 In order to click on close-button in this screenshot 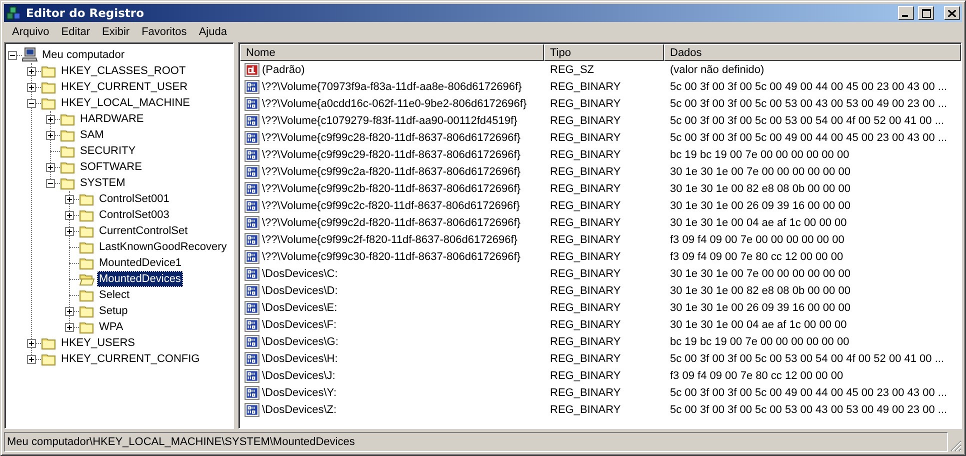, I will do `click(952, 13)`.